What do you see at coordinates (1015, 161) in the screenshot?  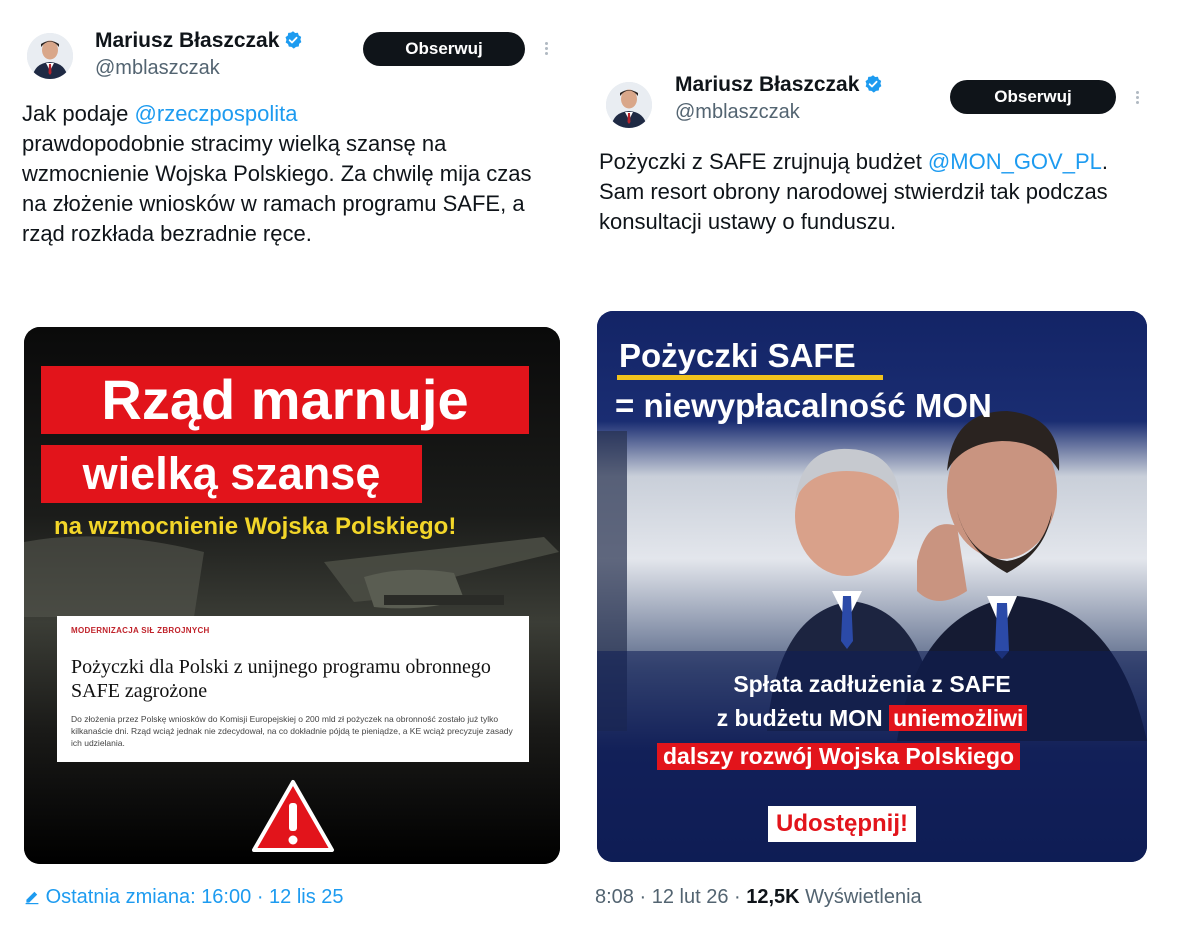 I see `mention-link: @MON_GOV_PL` at bounding box center [1015, 161].